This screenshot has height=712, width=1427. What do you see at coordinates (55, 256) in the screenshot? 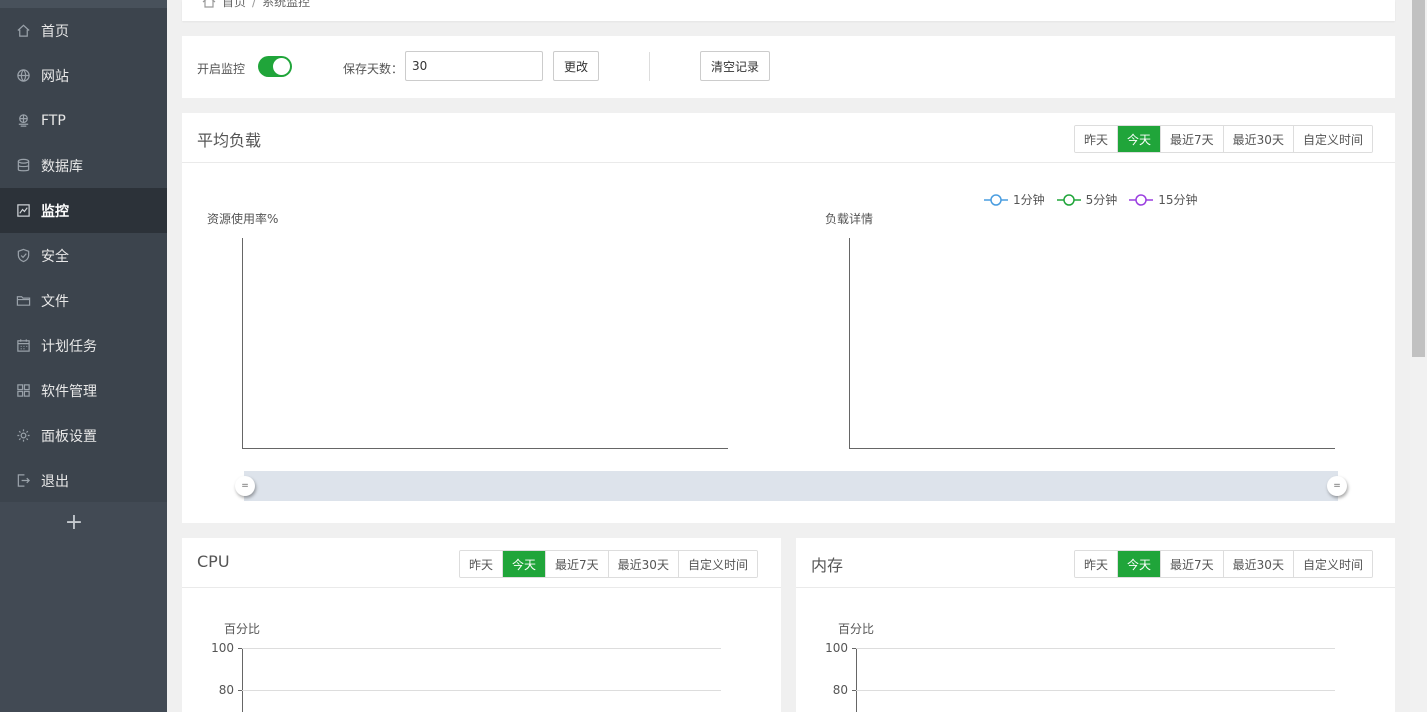
I see `sidebar-item-label: 安全` at bounding box center [55, 256].